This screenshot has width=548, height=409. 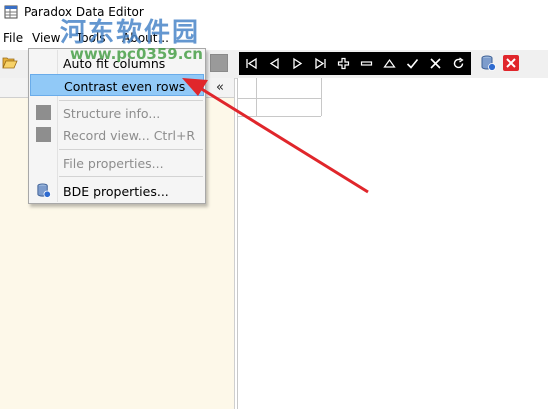 I want to click on watermark-logo: 河东软件园, so click(x=130, y=33).